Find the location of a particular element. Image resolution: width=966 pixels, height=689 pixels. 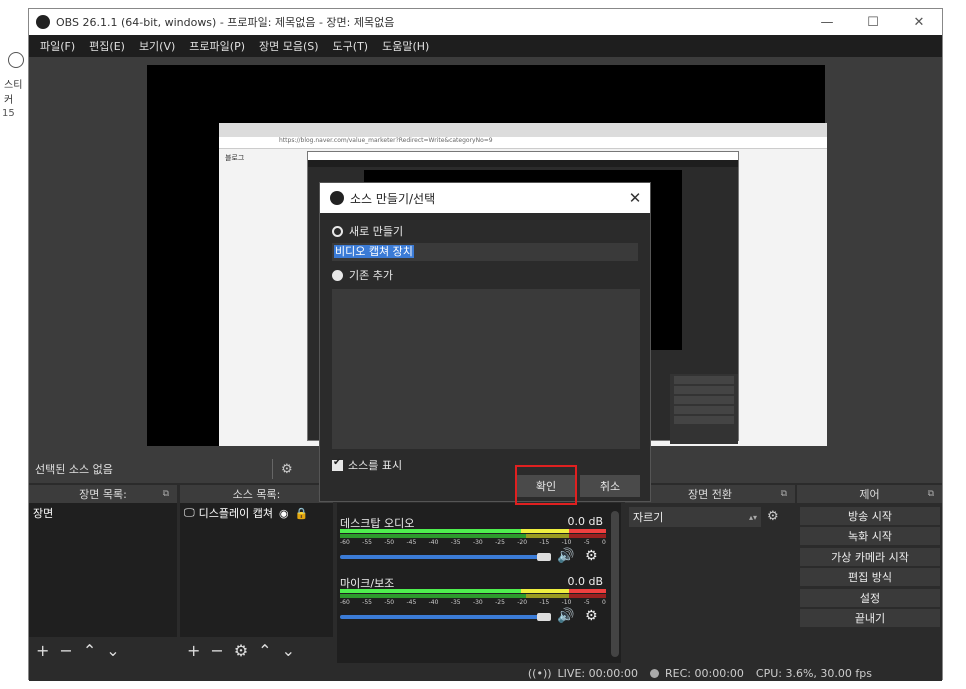

menu-file: 파일(F) is located at coordinates (57, 46).